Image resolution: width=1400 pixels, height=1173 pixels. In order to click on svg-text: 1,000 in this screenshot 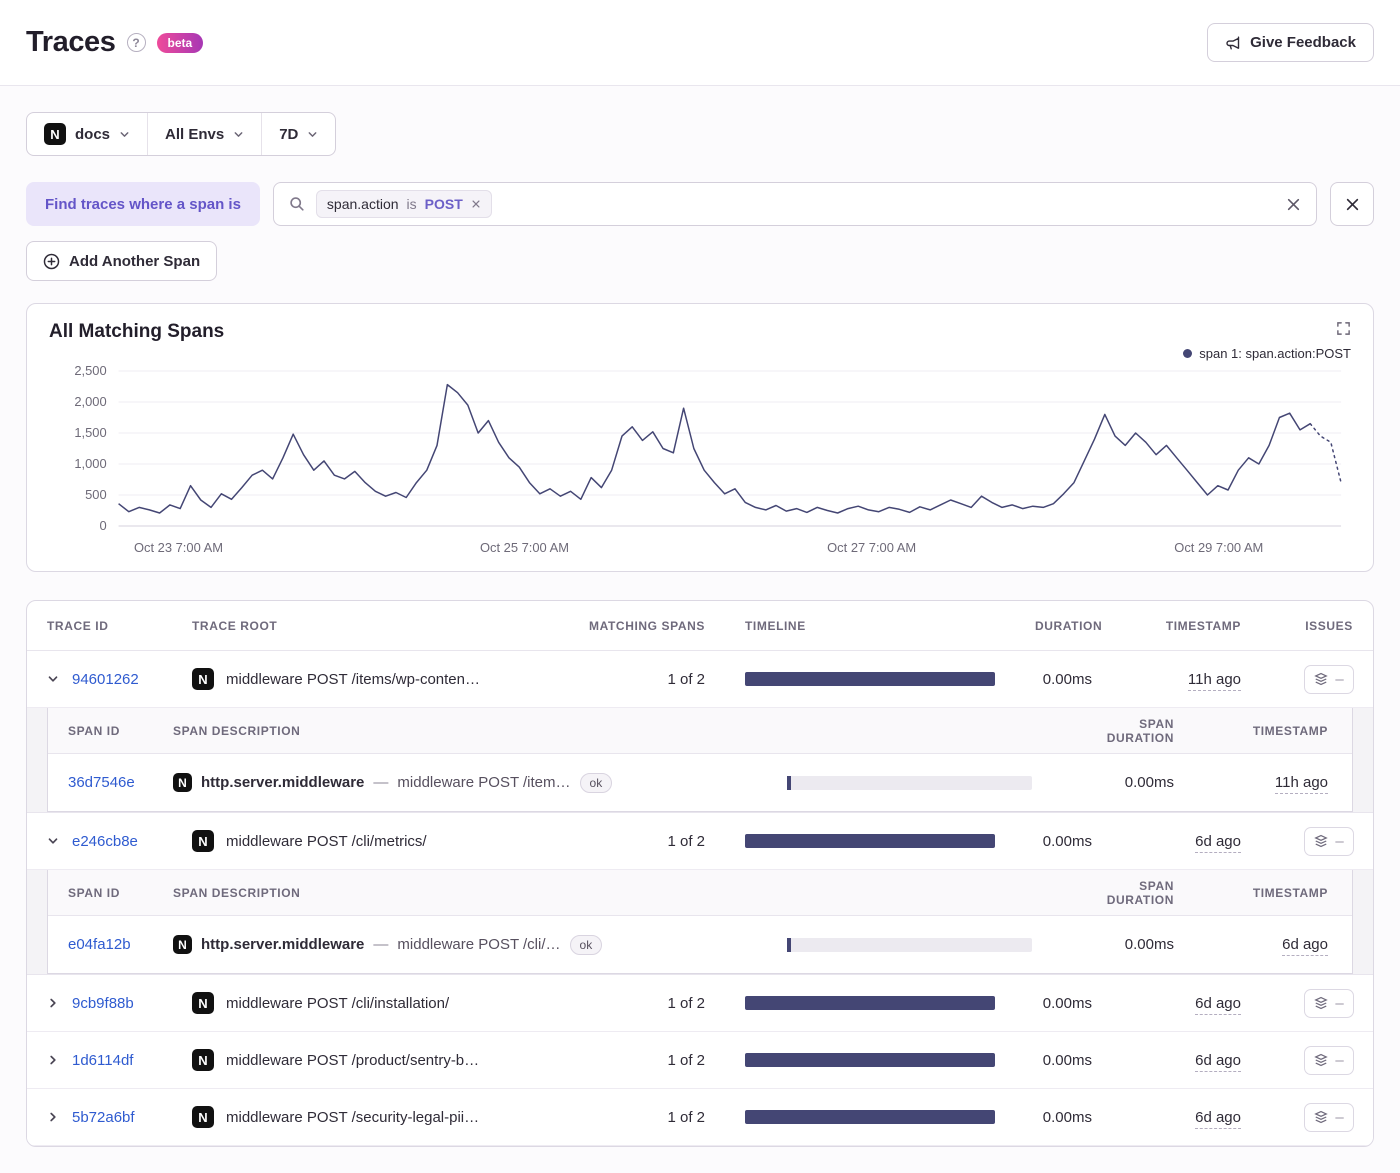, I will do `click(90, 463)`.